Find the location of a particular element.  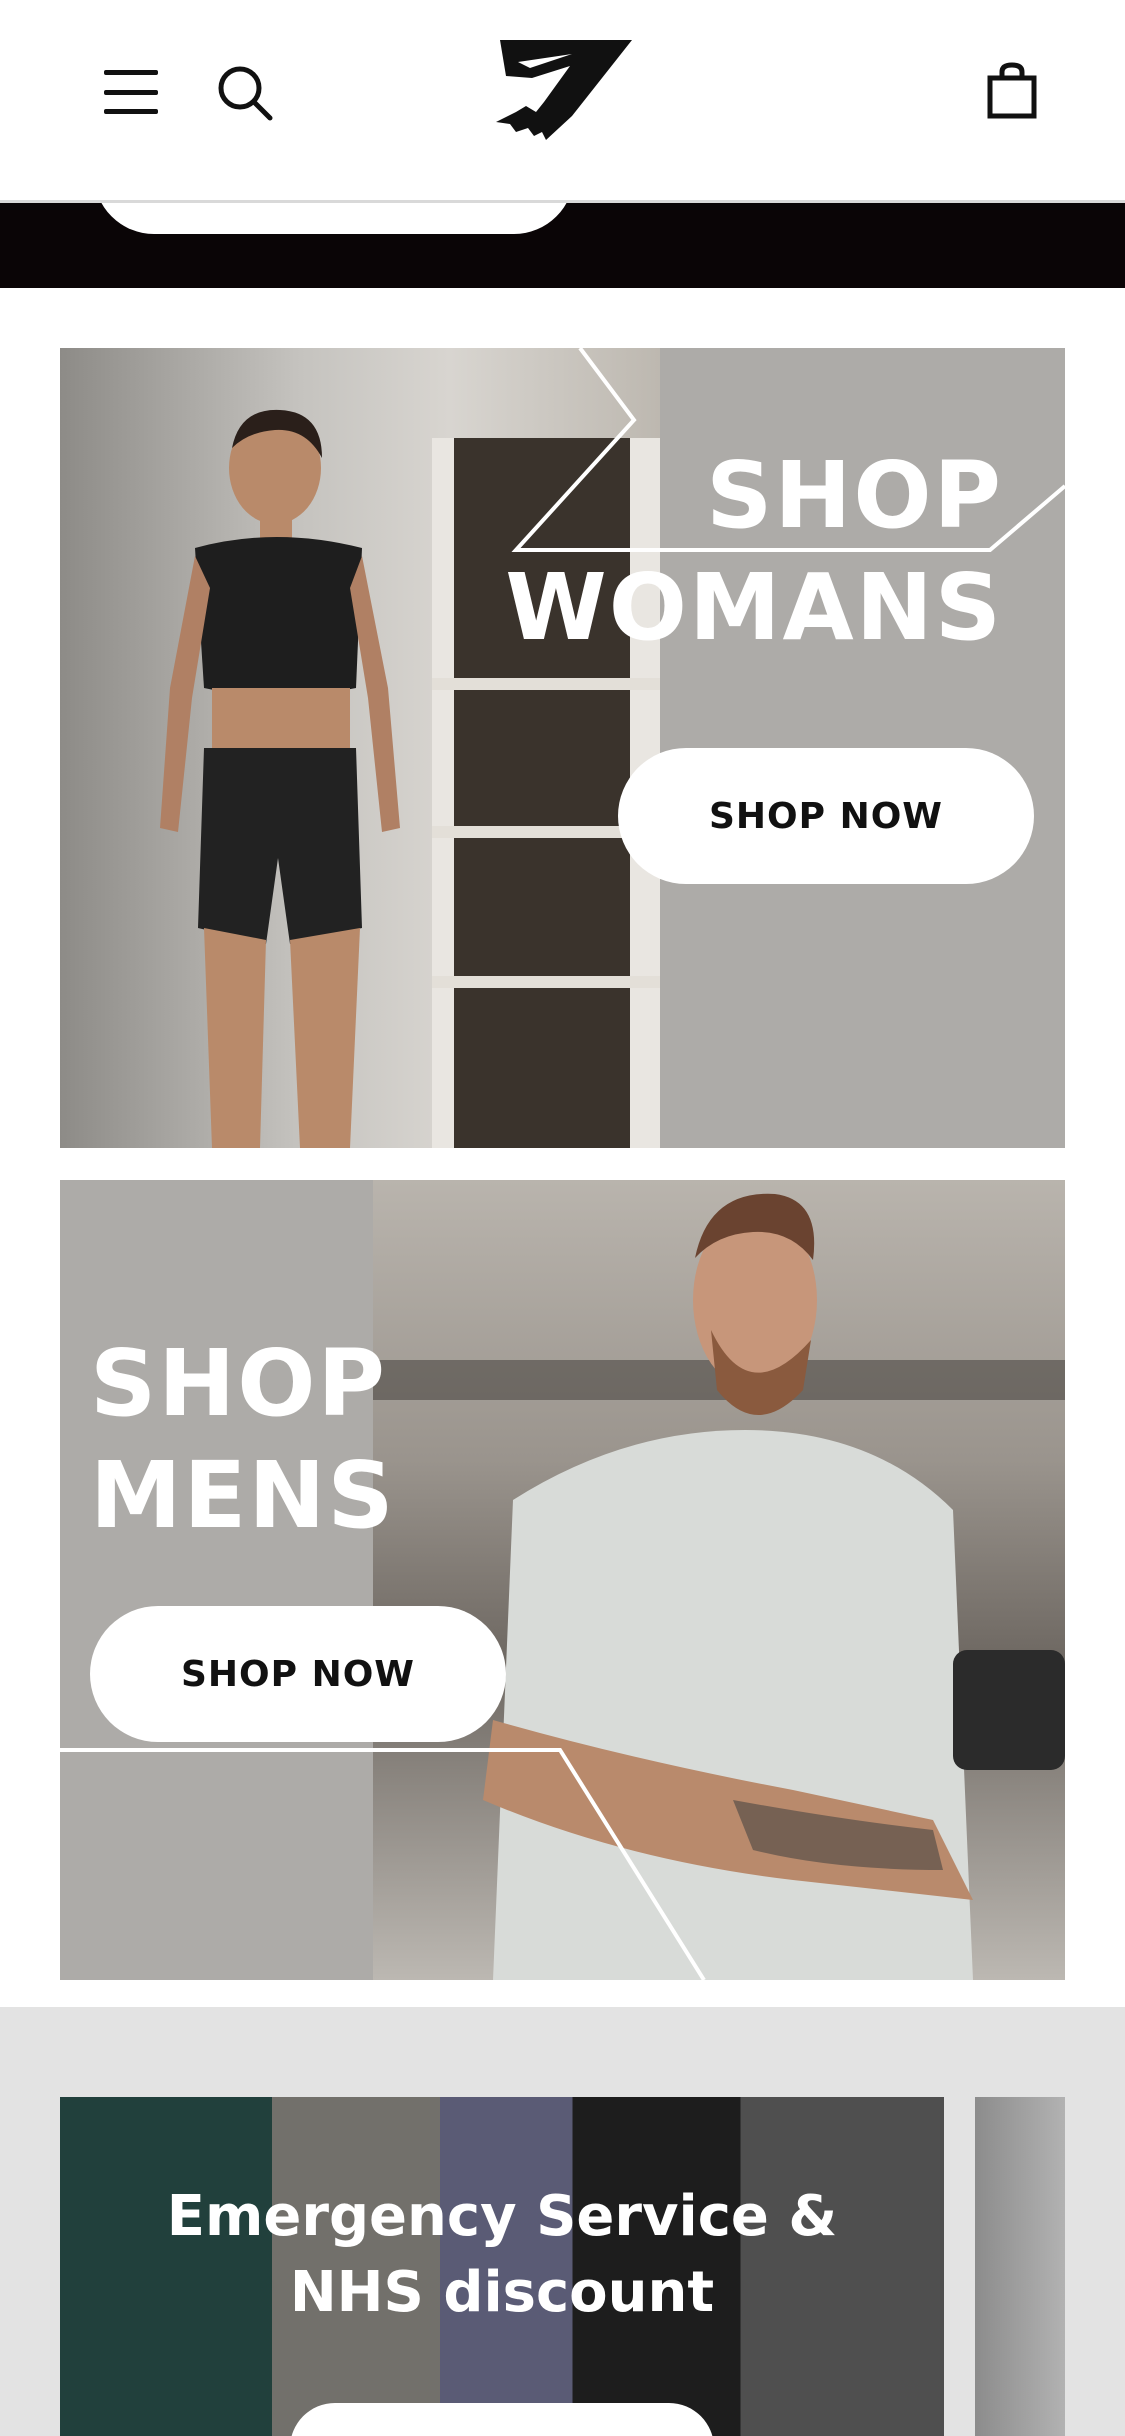

discount-card: Emergency Service & NHS discount is located at coordinates (502, 2266).